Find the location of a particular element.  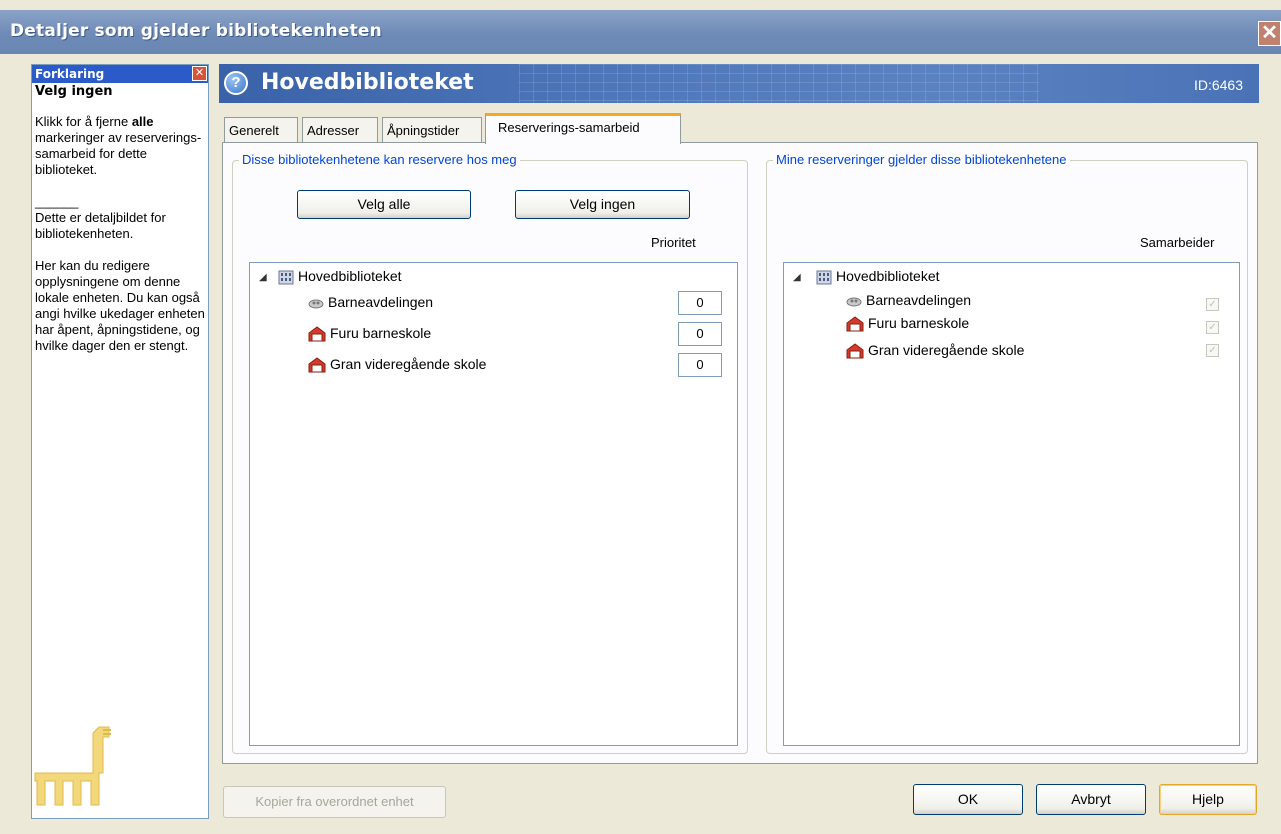

mascot-logo-icon is located at coordinates (78, 757).